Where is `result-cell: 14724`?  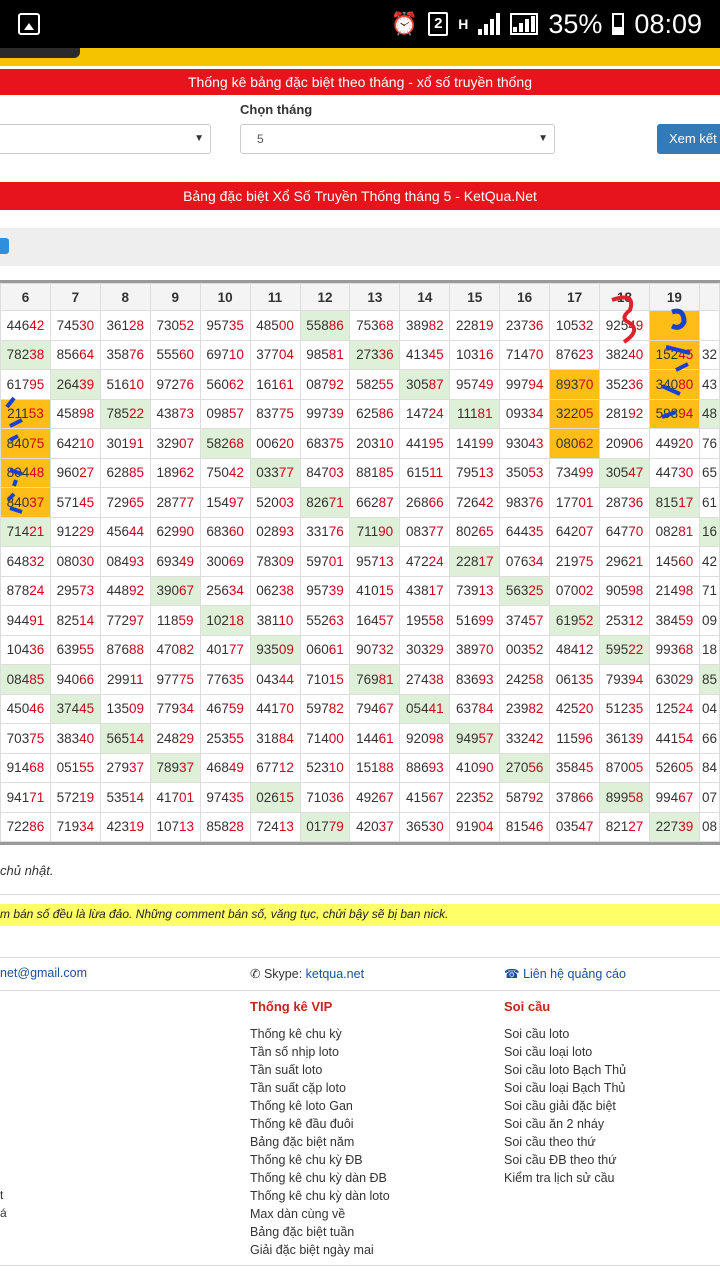
result-cell: 14724 is located at coordinates (425, 413).